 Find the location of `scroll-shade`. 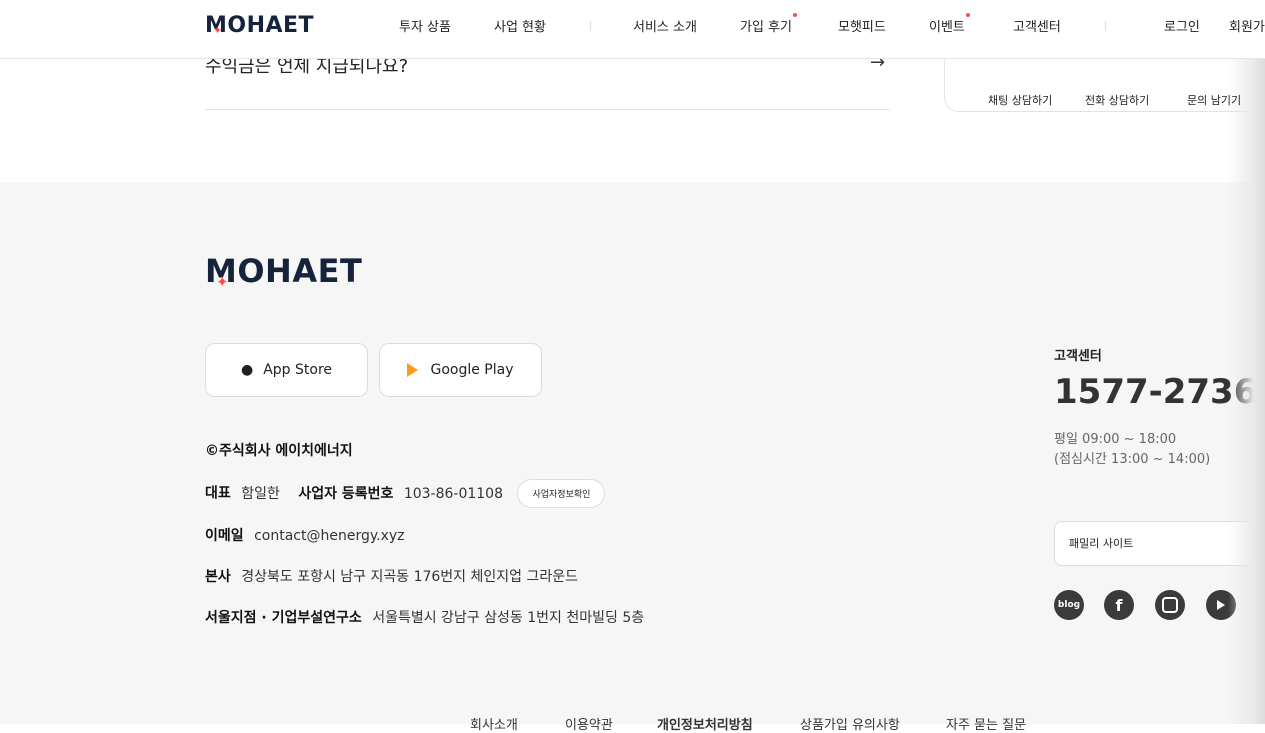

scroll-shade is located at coordinates (1246, 391).